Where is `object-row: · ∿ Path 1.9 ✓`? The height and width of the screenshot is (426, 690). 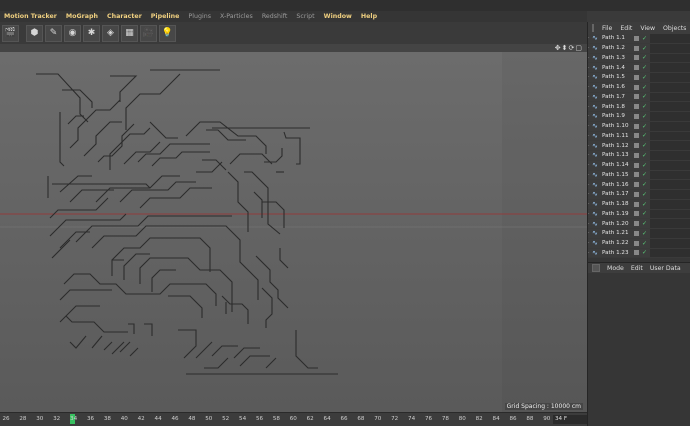
object-row: · ∿ Path 1.9 ✓ is located at coordinates (639, 117).